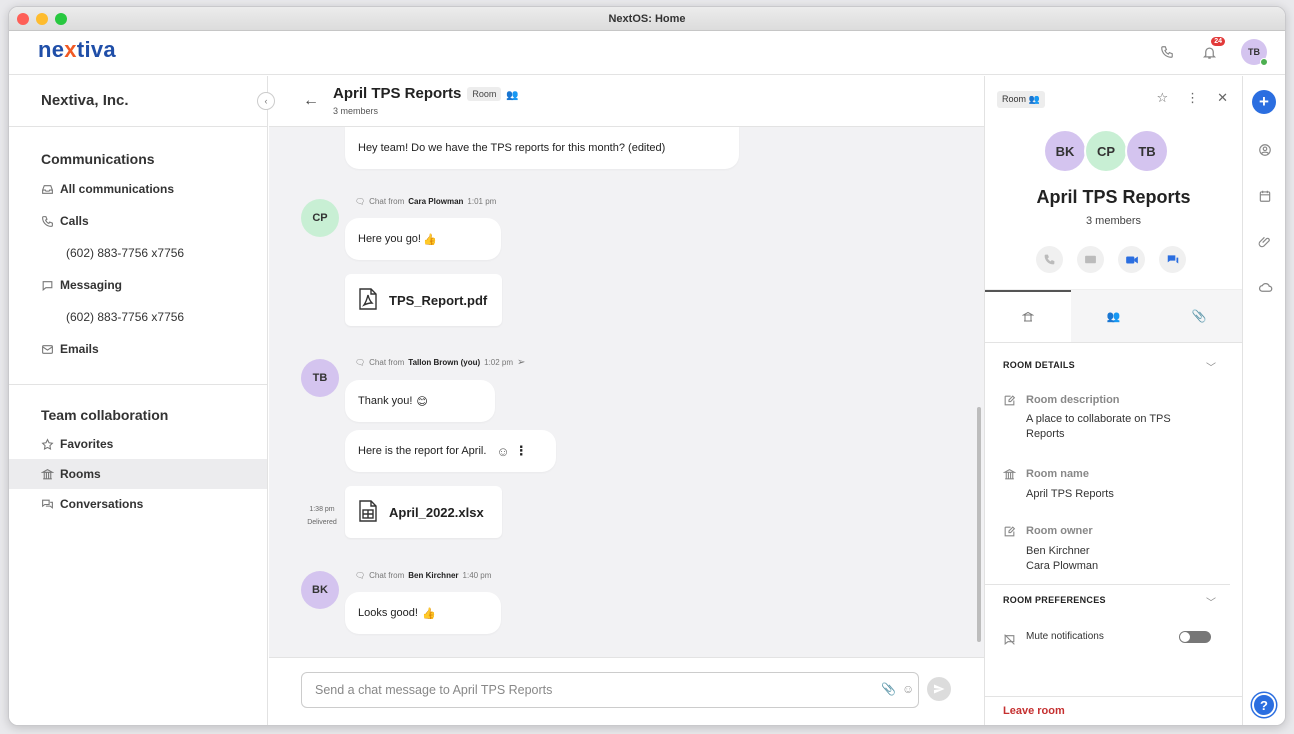 Image resolution: width=1294 pixels, height=734 pixels. Describe the element at coordinates (125, 253) in the screenshot. I see `nav-label: (602) 883-7756 x7756` at that location.